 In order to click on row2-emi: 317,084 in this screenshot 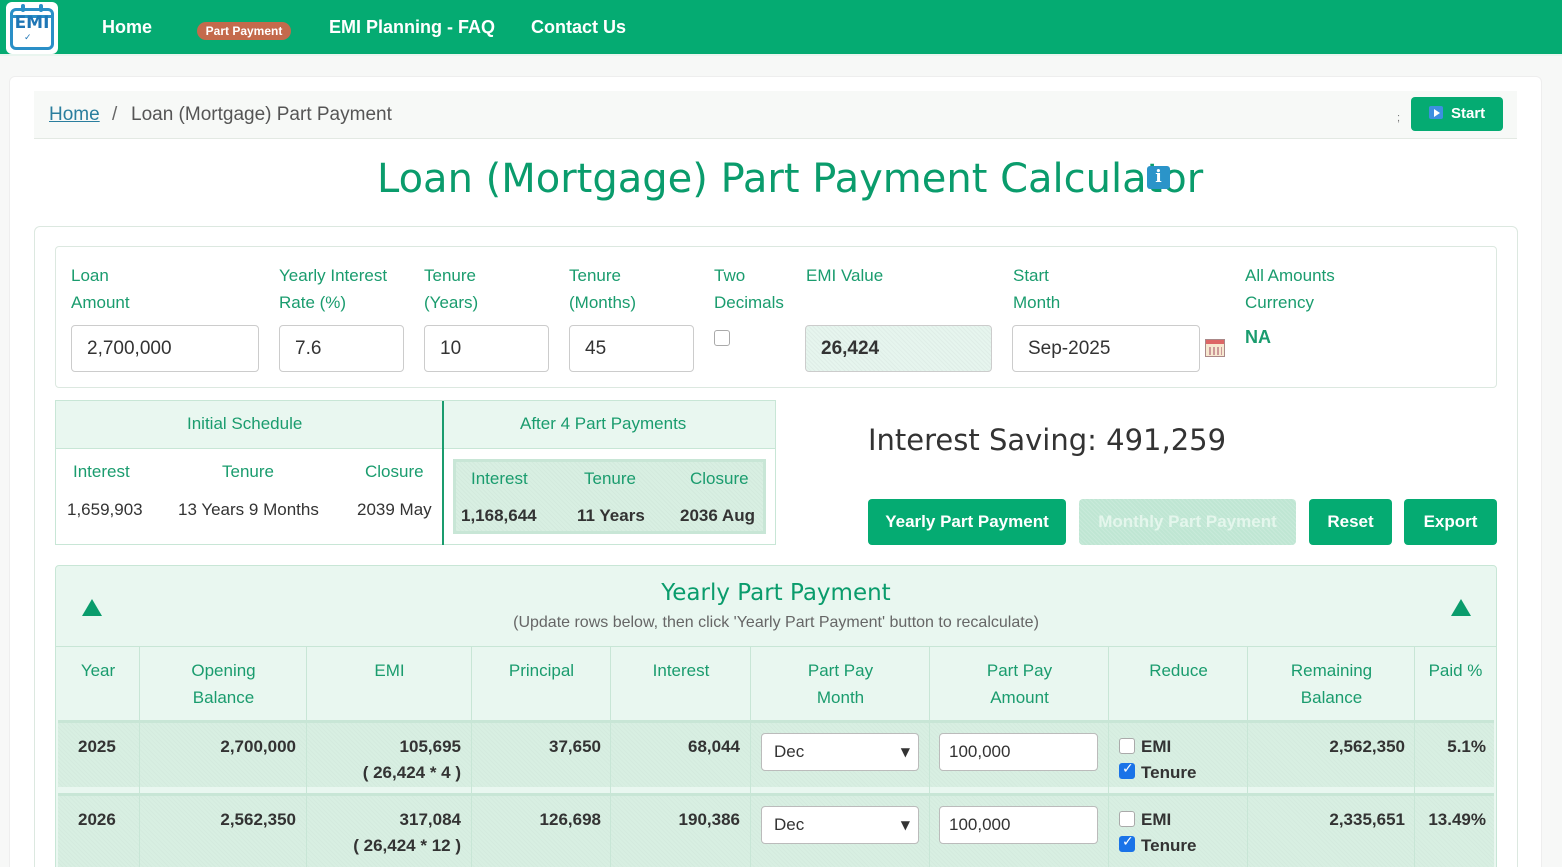, I will do `click(430, 819)`.